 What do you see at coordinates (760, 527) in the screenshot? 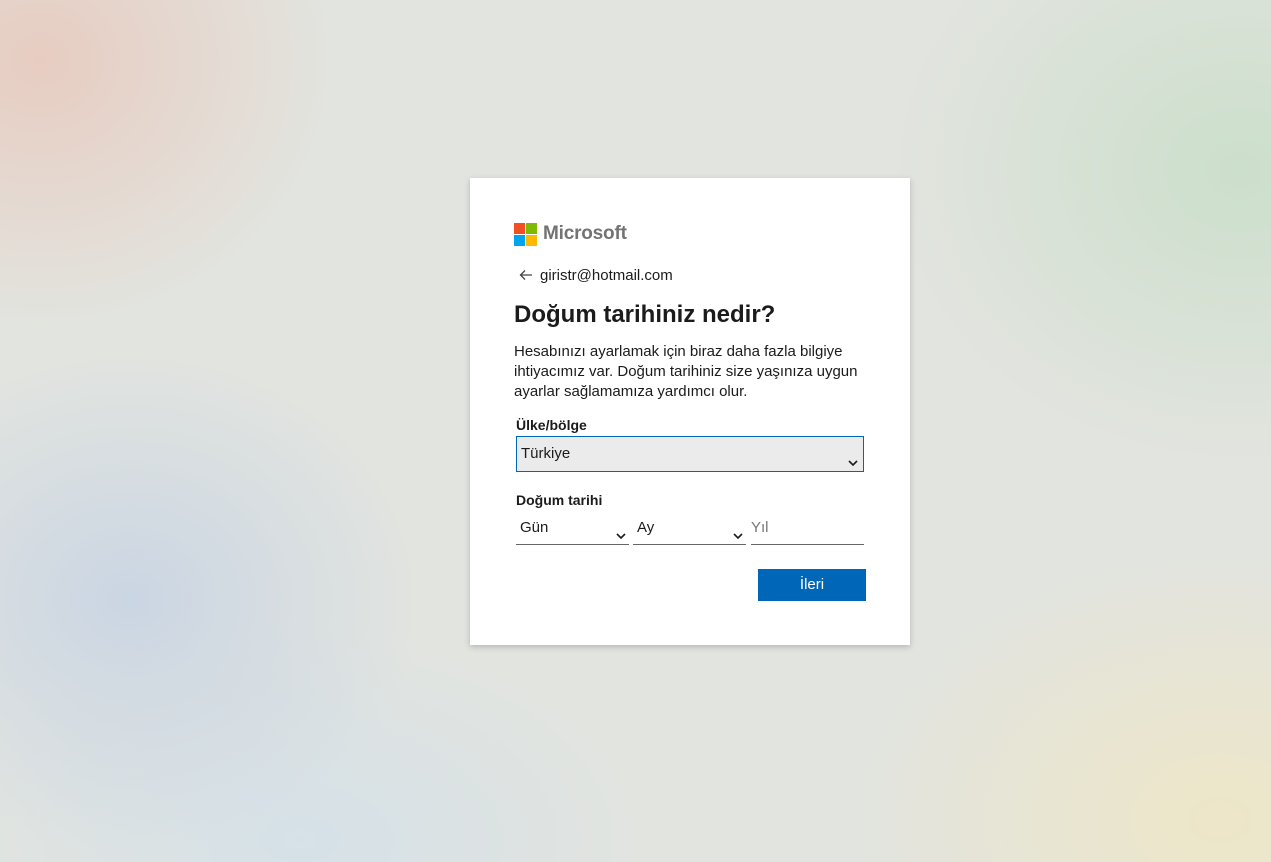
I see `birth-year-placeholder: Yıl` at bounding box center [760, 527].